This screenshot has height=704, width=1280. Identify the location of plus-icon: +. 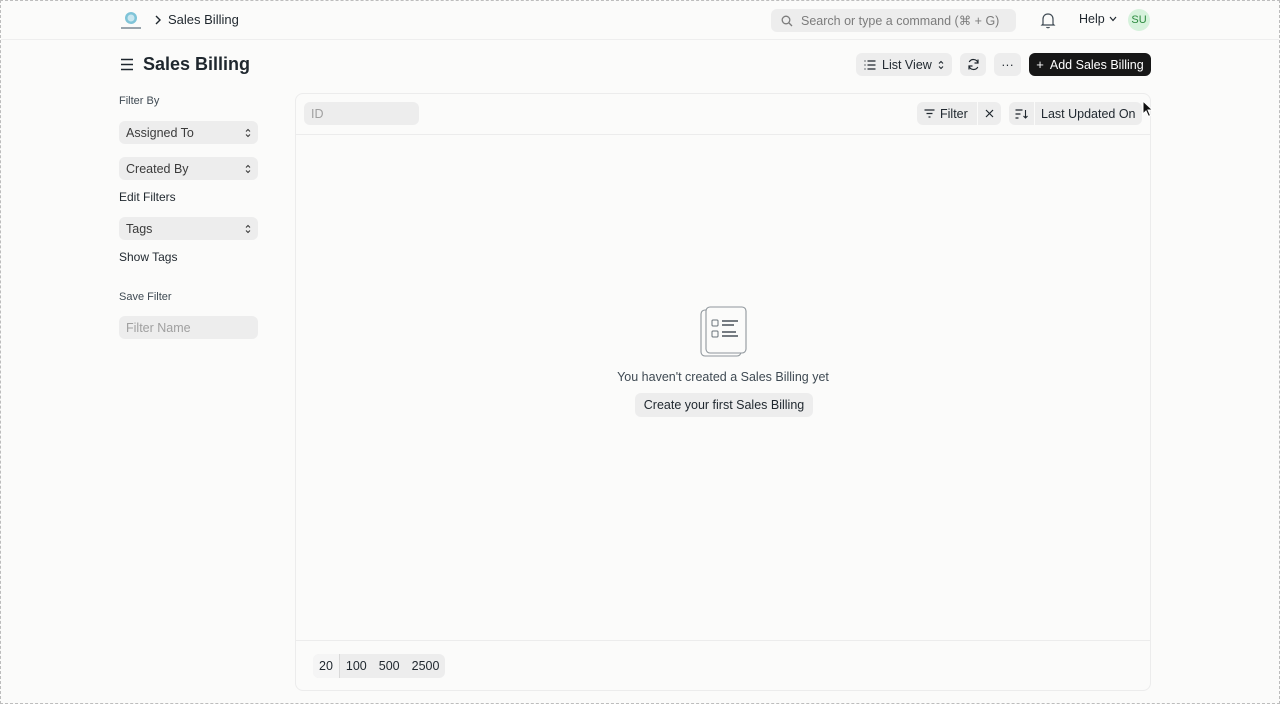
(1040, 64).